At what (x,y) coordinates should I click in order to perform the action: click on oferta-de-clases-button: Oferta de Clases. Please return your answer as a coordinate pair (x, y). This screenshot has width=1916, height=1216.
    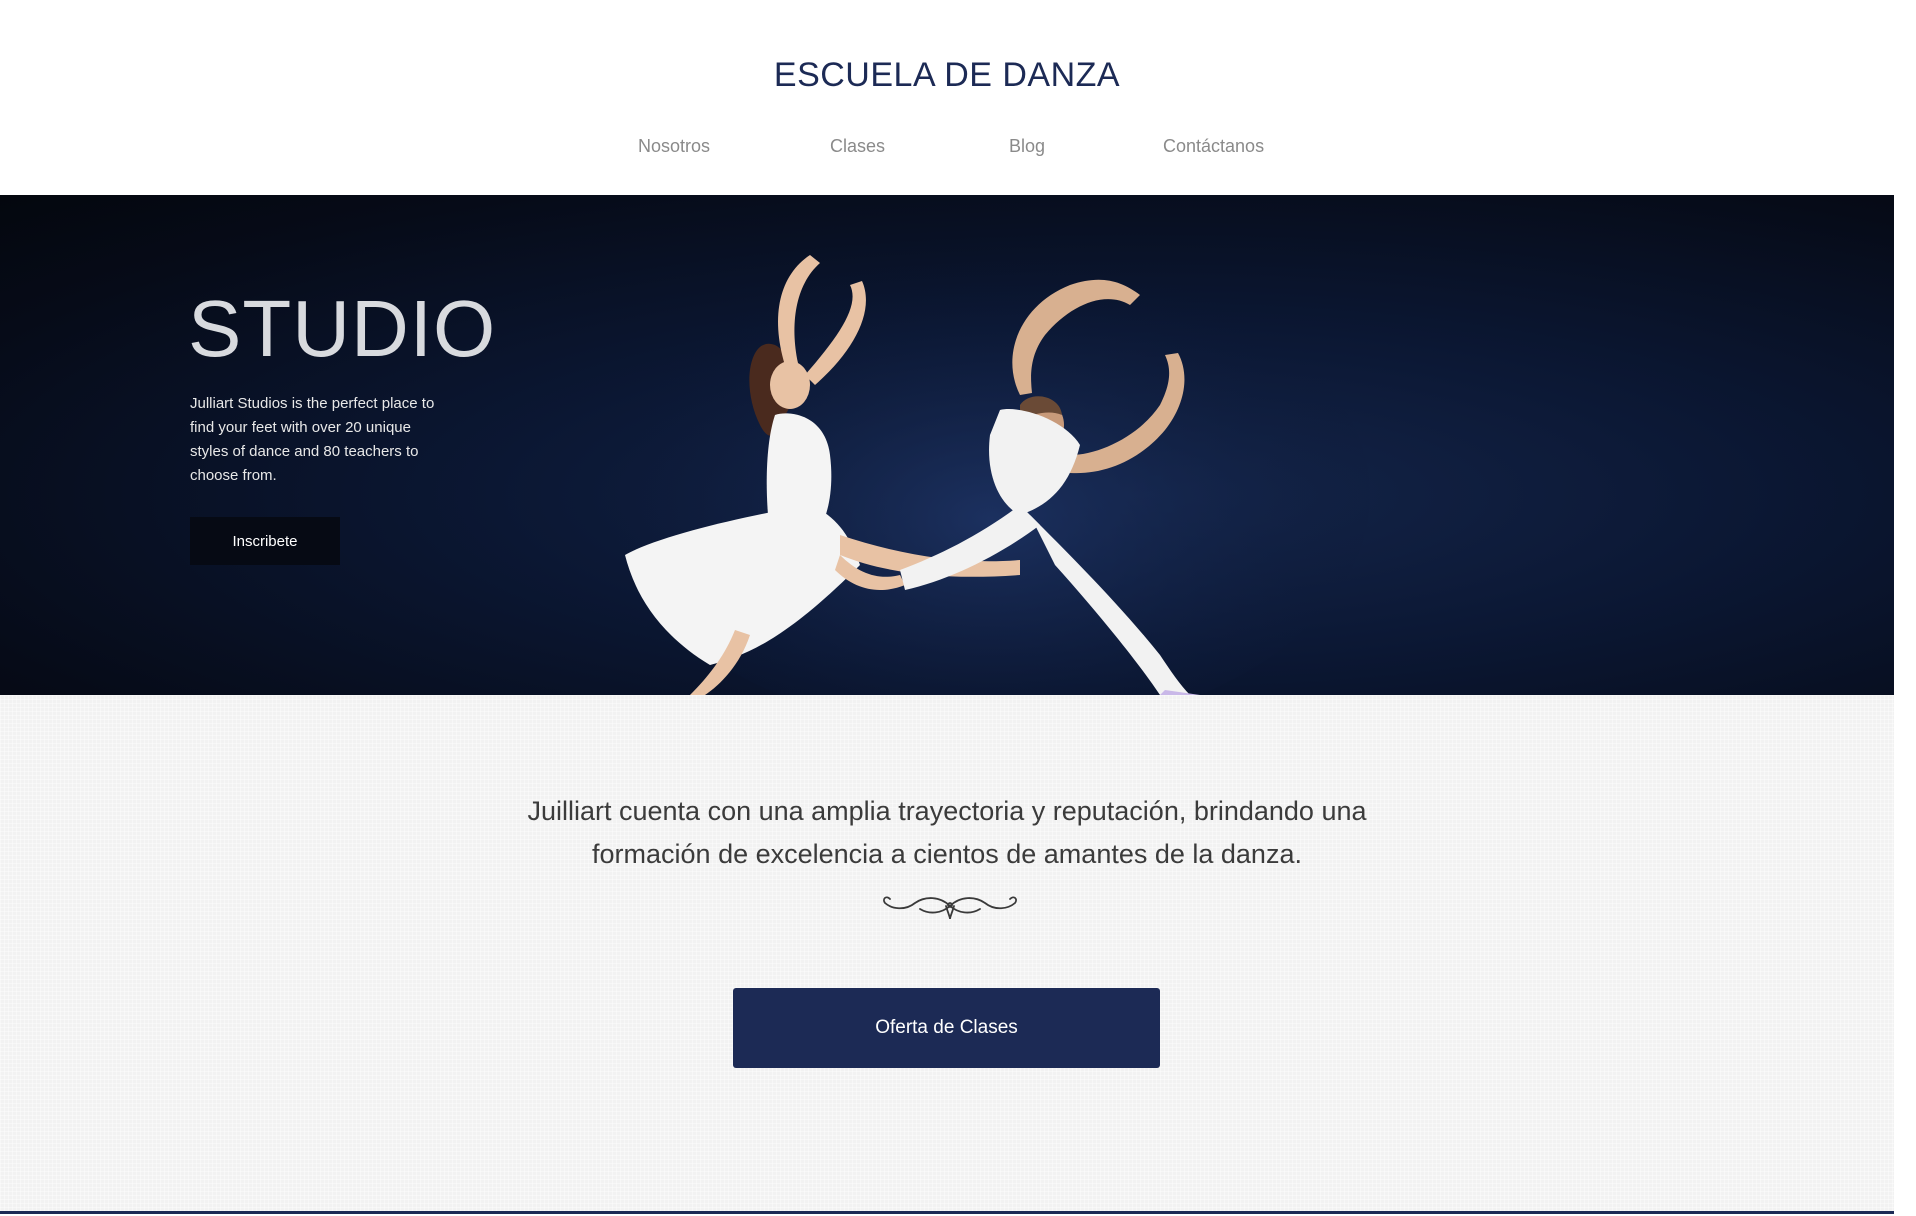
    Looking at the image, I should click on (946, 1028).